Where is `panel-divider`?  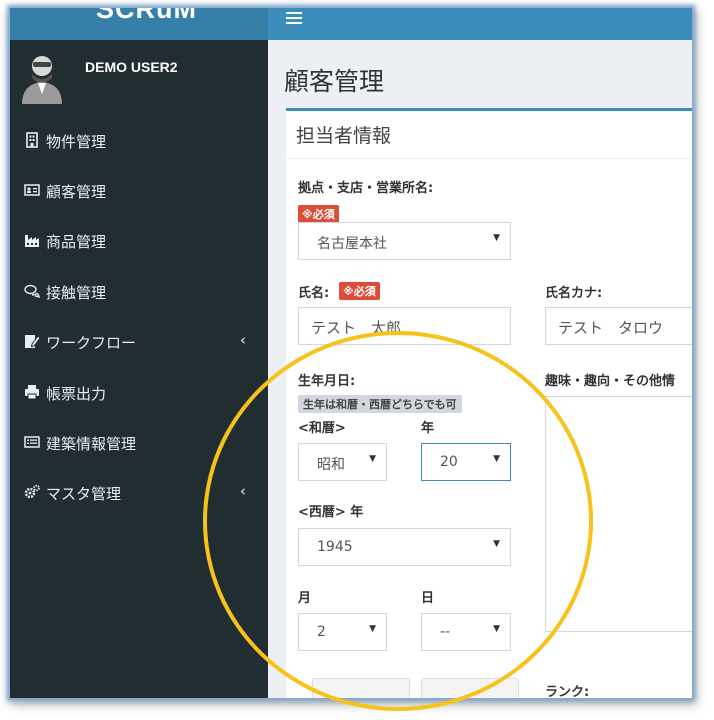 panel-divider is located at coordinates (489, 158).